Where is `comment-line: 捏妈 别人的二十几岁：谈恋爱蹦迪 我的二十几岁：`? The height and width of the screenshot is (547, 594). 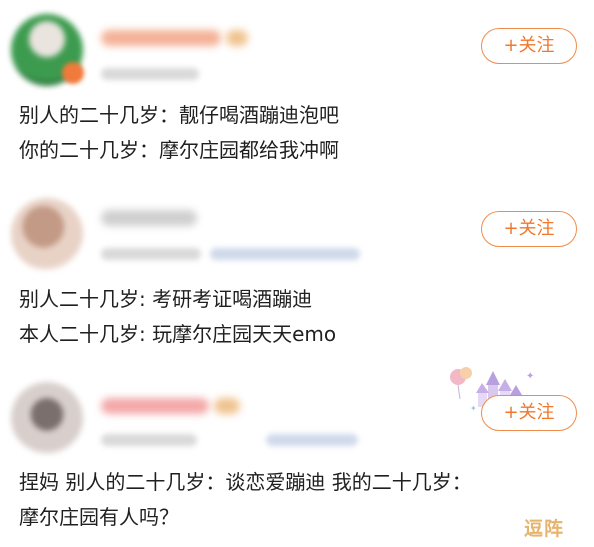 comment-line: 捏妈 别人的二十几岁：谈恋爱蹦迪 我的二十几岁： is located at coordinates (245, 482).